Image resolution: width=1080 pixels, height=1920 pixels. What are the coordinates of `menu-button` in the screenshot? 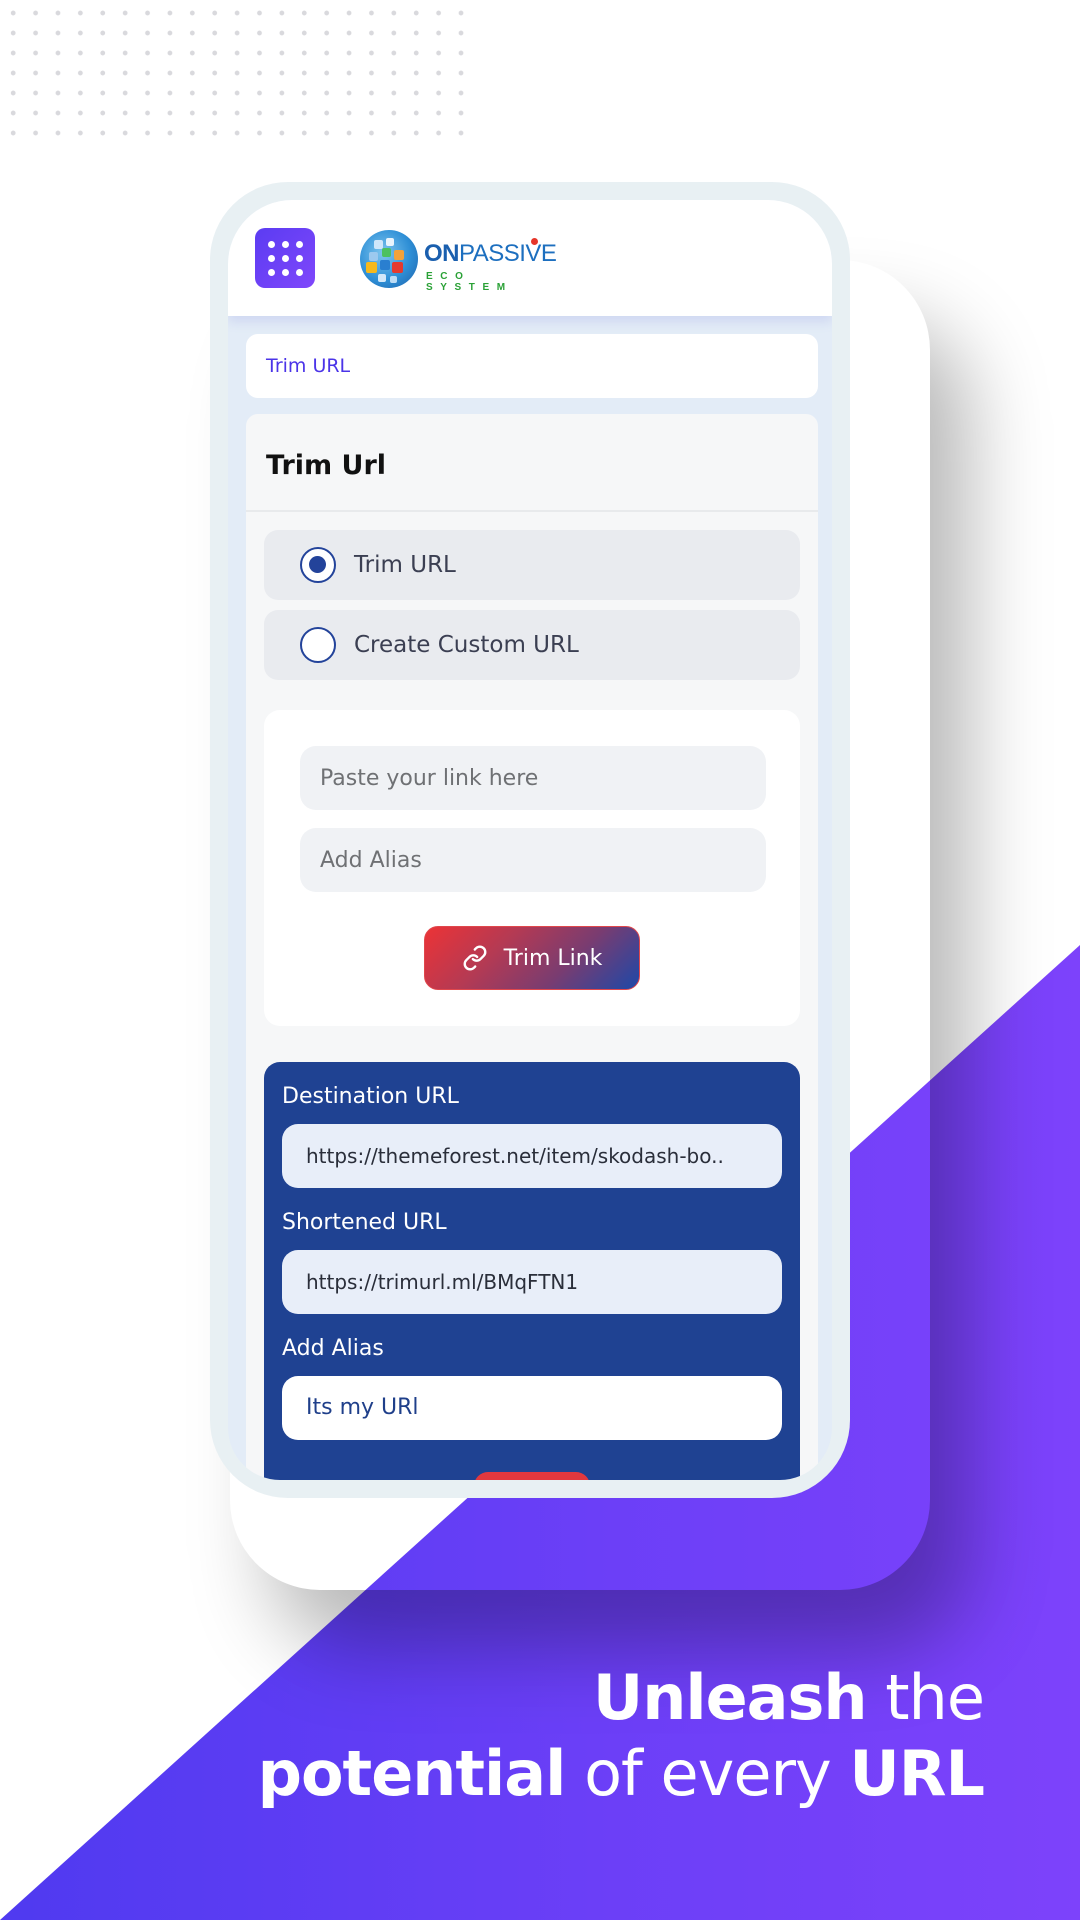 It's located at (285, 258).